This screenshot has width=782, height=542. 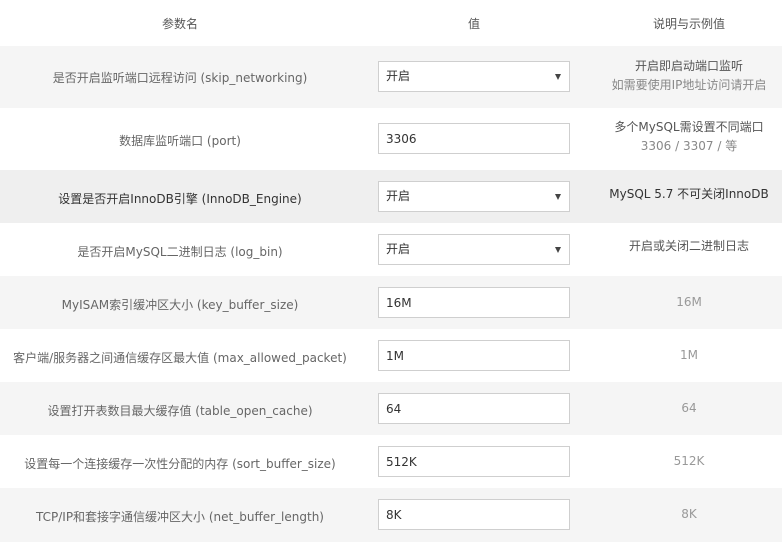 I want to click on param-description: 多个MySQL需设置不同端口 3306 / 3307 / 等, so click(x=689, y=137).